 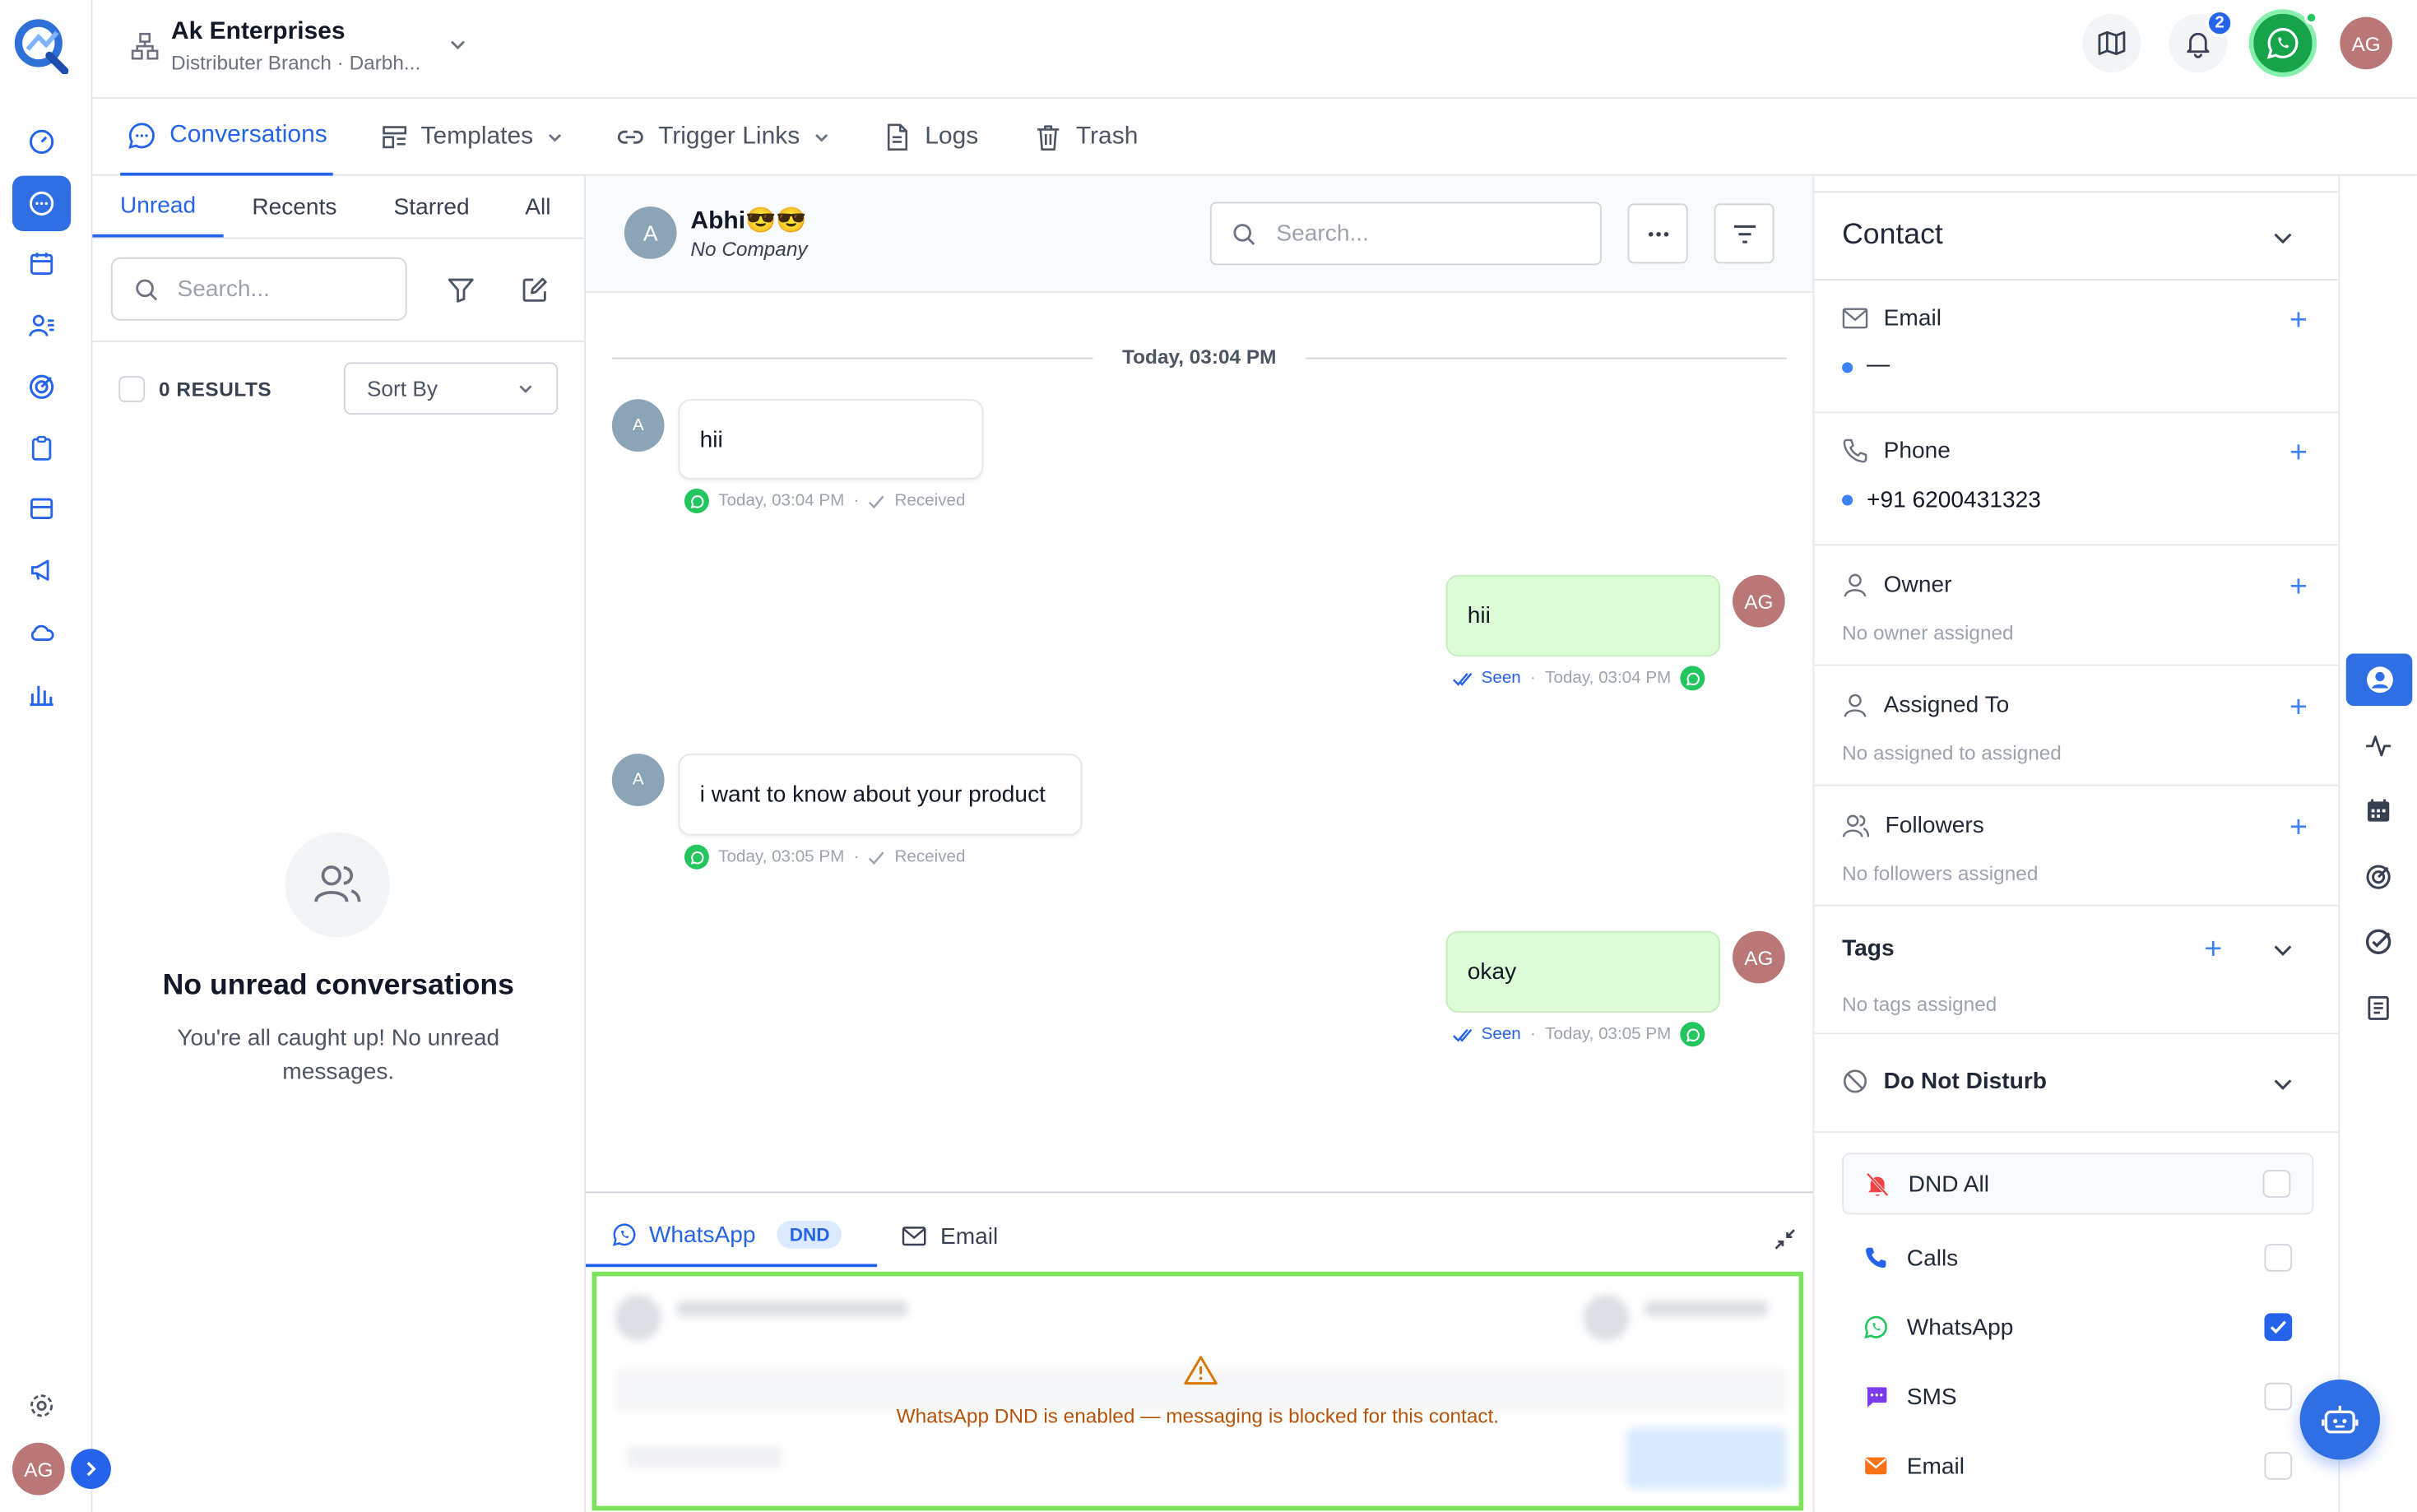 I want to click on dnd-whatsapp-row: WhatsApp, so click(x=2077, y=1327).